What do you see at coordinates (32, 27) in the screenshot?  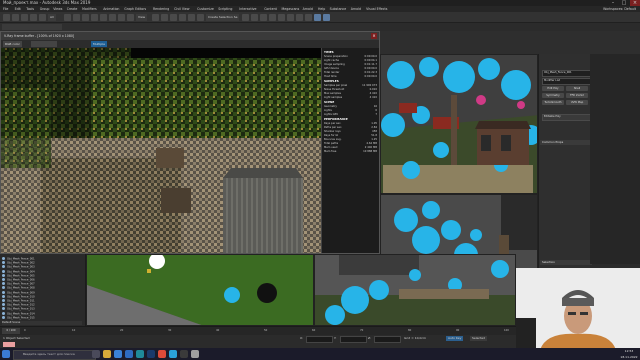 I see `ribbon-tab-strip` at bounding box center [32, 27].